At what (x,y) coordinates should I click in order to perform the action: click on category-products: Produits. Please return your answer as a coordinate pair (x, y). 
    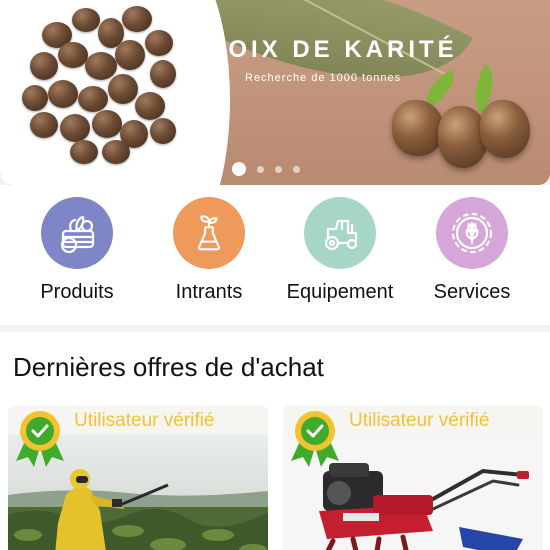
    Looking at the image, I should click on (77, 250).